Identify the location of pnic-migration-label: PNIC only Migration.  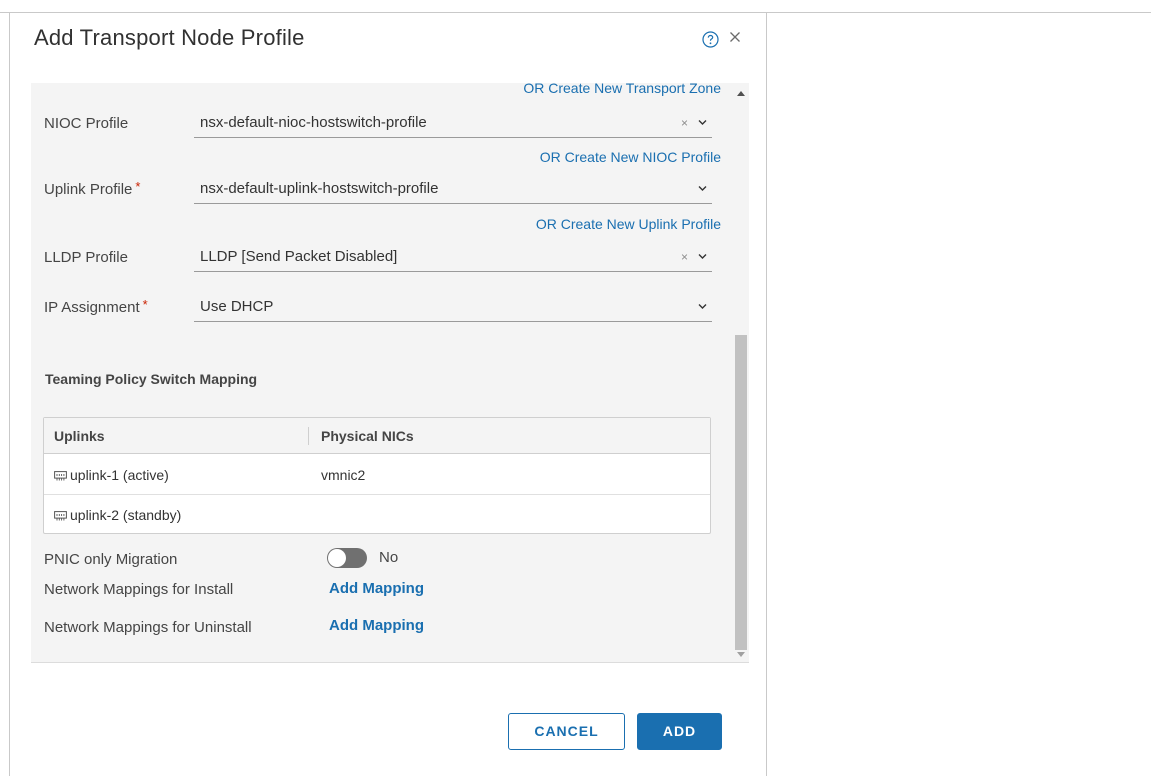
(111, 559).